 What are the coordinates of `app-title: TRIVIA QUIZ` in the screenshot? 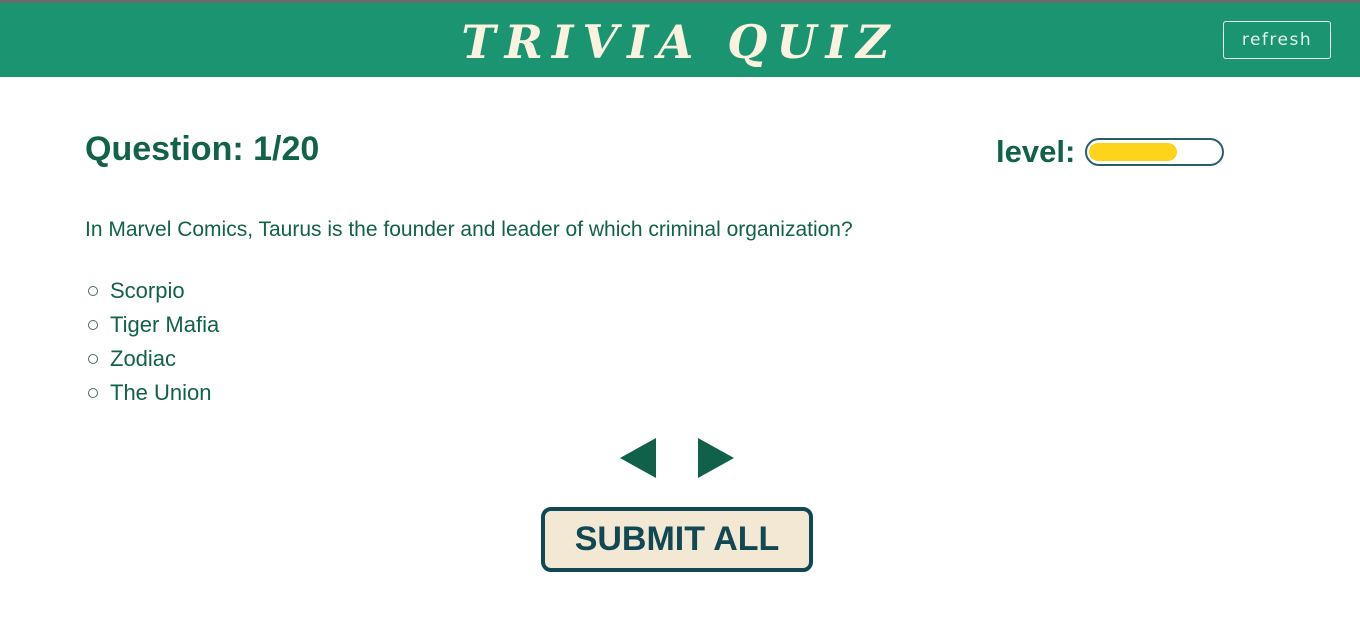 It's located at (680, 42).